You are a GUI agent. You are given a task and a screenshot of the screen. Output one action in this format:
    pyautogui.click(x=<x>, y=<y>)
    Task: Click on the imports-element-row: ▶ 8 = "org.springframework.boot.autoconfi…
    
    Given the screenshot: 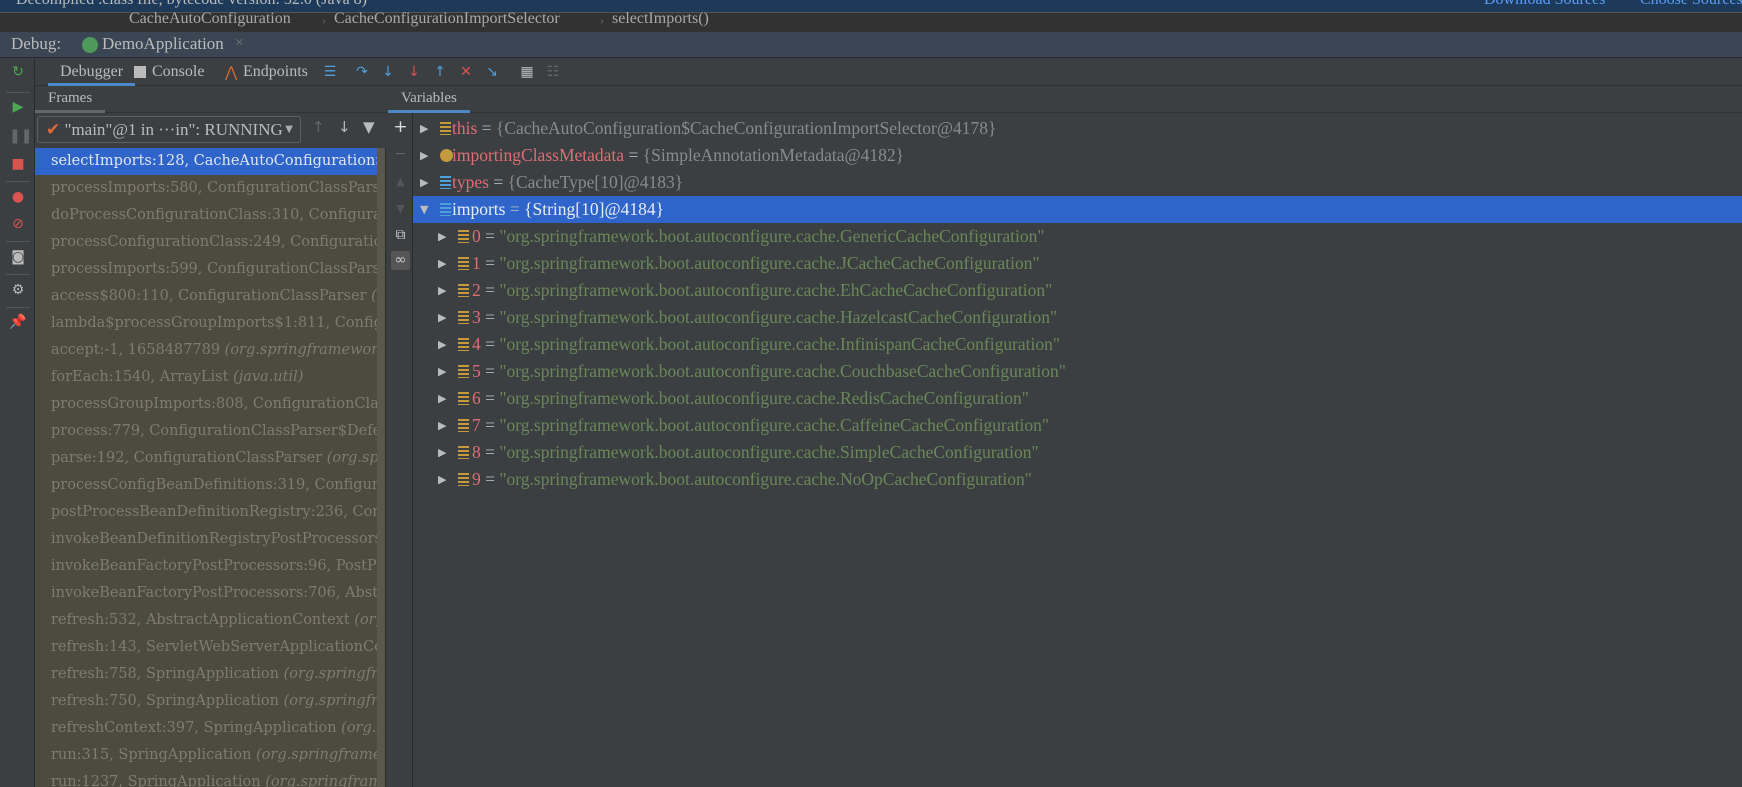 What is the action you would take?
    pyautogui.click(x=1077, y=452)
    